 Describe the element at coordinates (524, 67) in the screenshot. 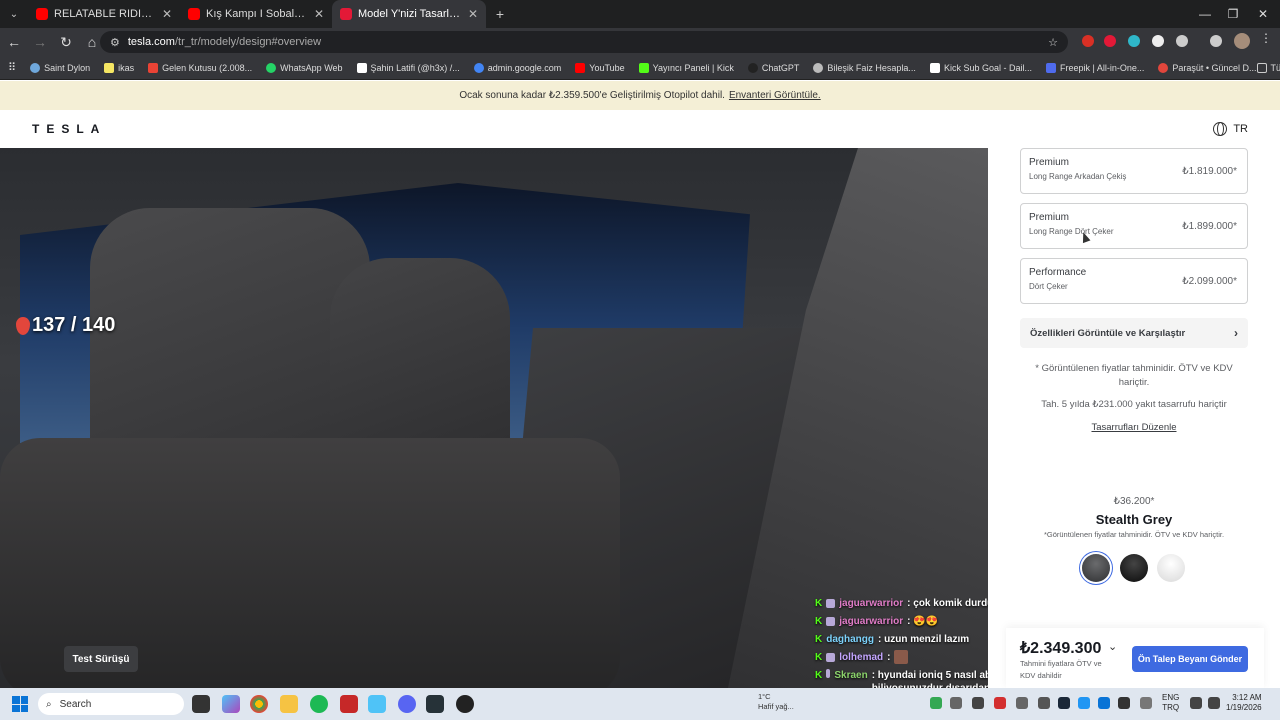

I see `bookmark-label: admin.google.com` at that location.